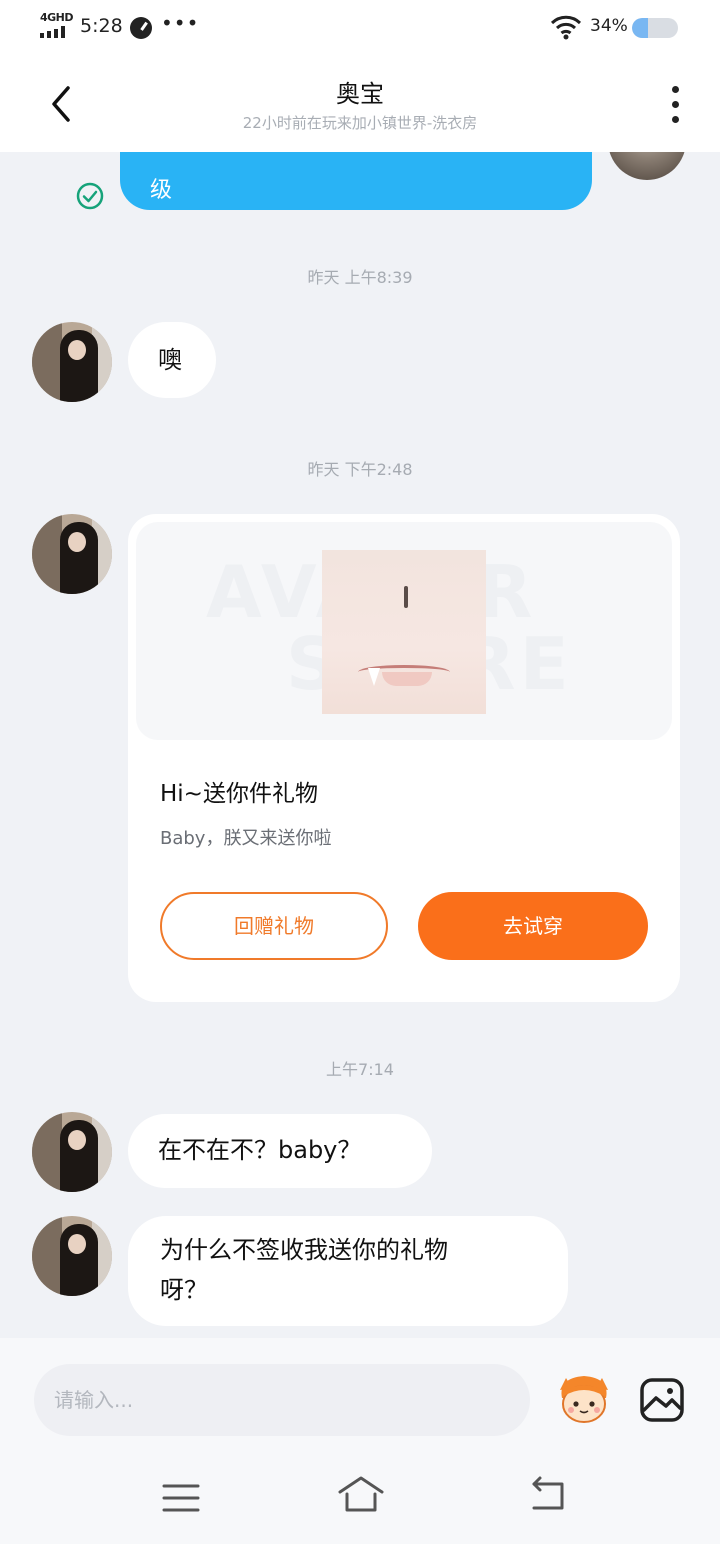 The height and width of the screenshot is (1544, 720). I want to click on gift-preview: AVATAR STORE, so click(404, 631).